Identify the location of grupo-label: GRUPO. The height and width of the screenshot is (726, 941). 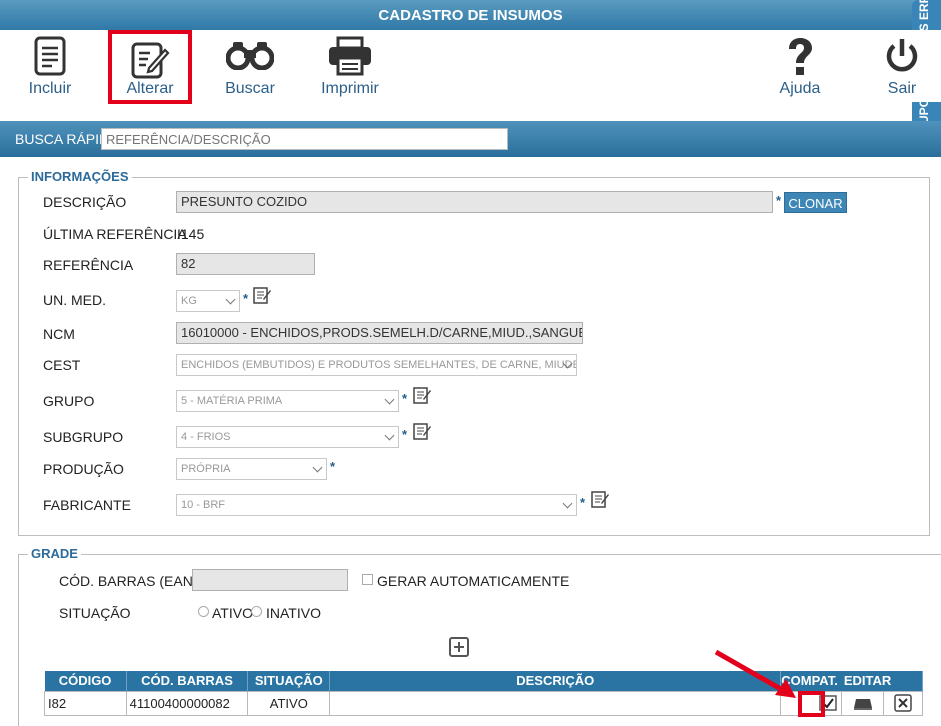
(69, 401).